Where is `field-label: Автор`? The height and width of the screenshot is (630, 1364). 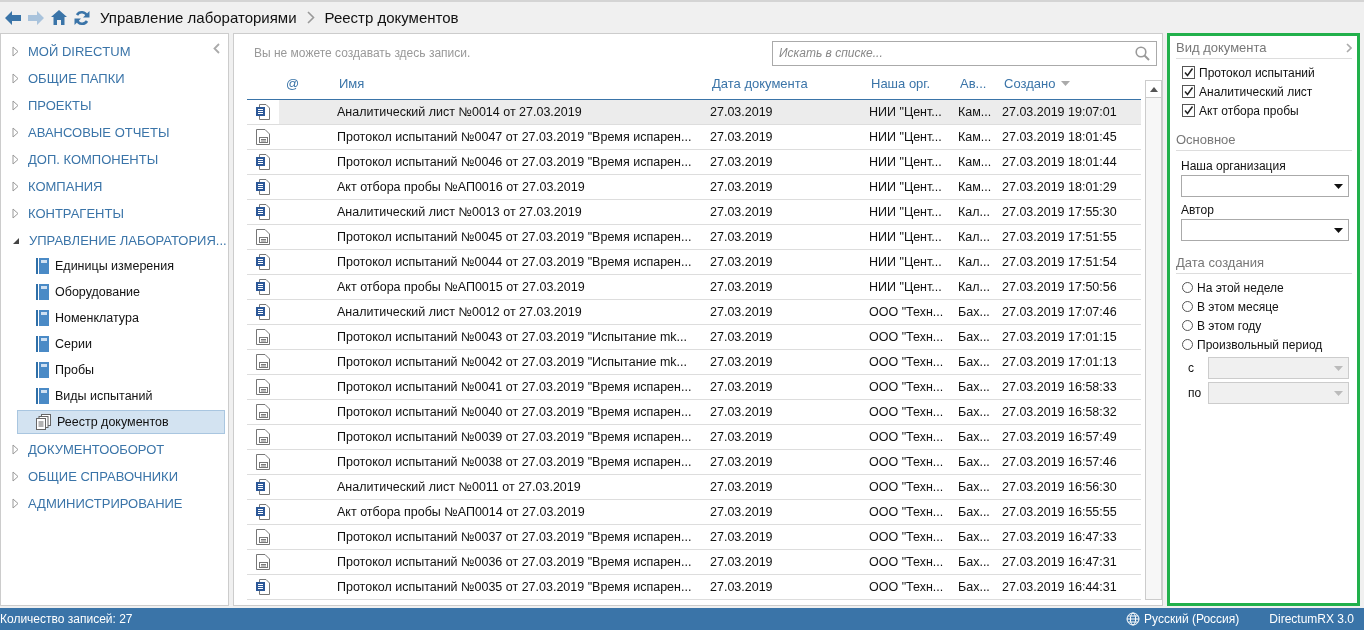
field-label: Автор is located at coordinates (1197, 210).